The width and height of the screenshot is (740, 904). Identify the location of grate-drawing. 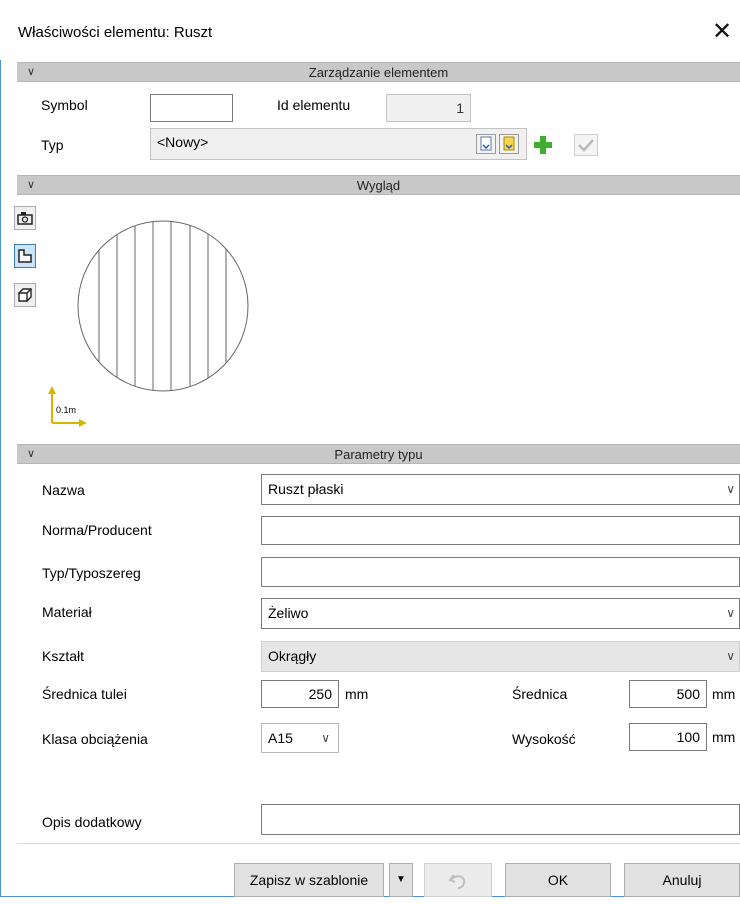
(148, 323).